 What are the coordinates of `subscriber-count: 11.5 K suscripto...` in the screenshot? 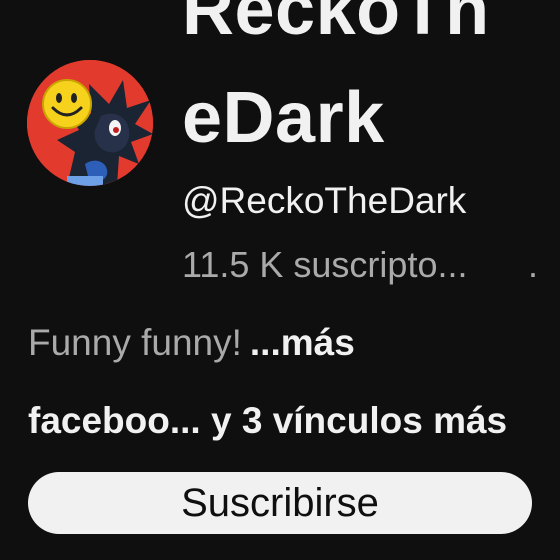 It's located at (325, 264).